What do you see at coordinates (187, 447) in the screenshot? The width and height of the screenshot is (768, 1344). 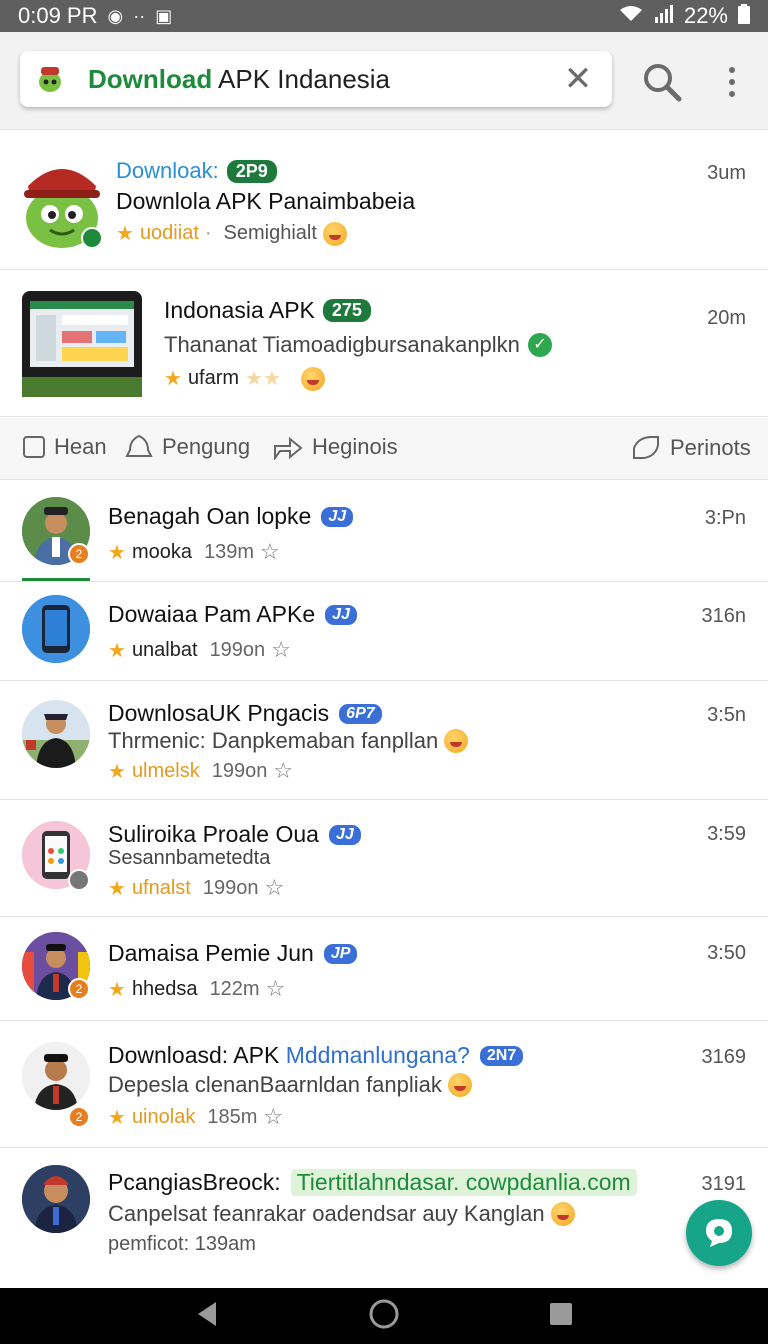 I see `filter-pengung: Pengung` at bounding box center [187, 447].